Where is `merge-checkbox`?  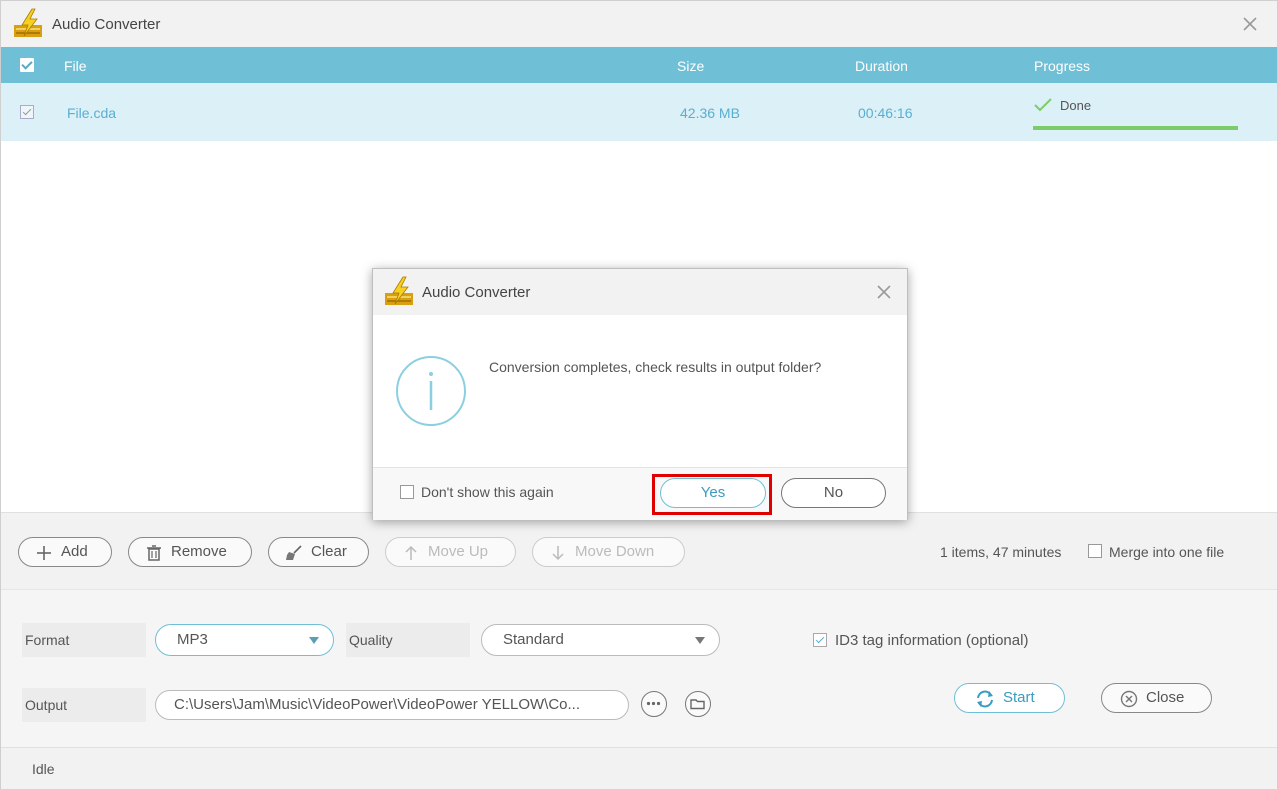
merge-checkbox is located at coordinates (1095, 551).